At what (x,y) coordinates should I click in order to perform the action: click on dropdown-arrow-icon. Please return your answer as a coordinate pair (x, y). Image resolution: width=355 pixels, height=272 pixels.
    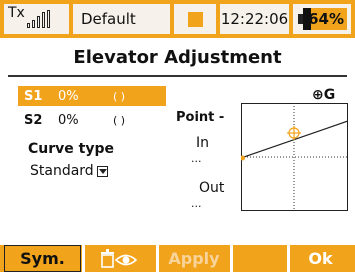
    Looking at the image, I should click on (102, 171).